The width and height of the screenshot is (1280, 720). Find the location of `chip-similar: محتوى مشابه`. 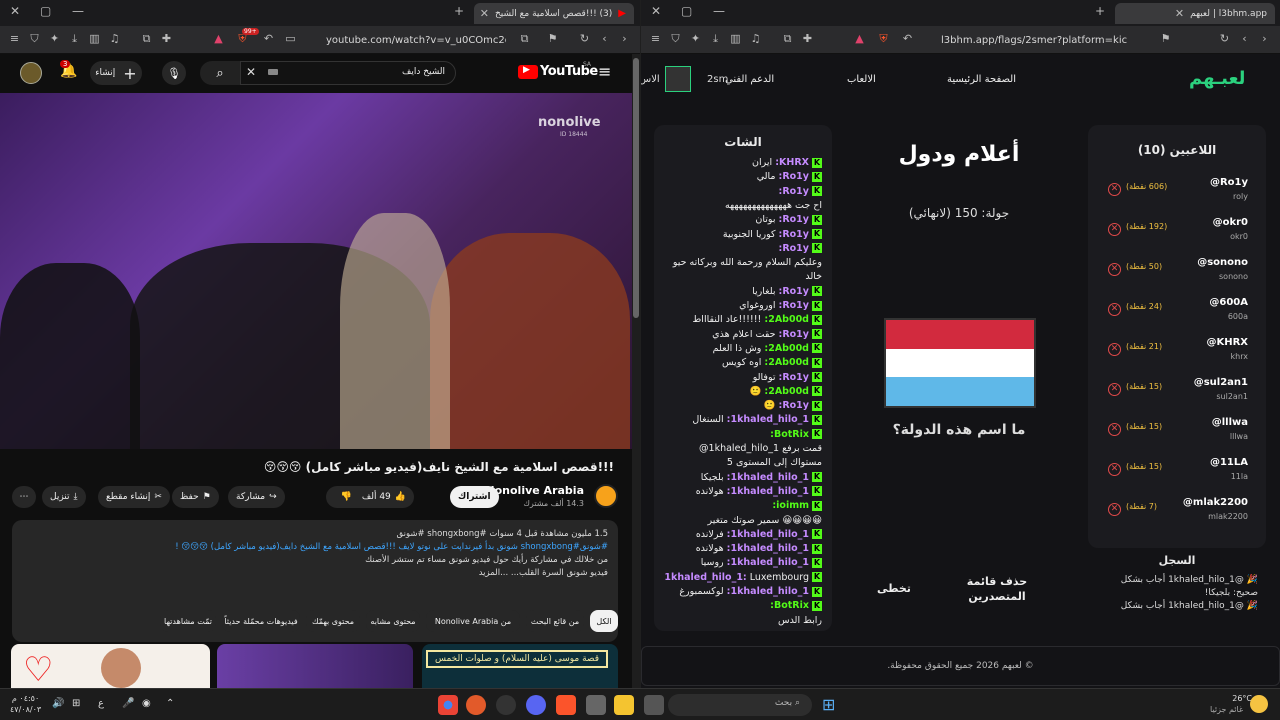

chip-similar: محتوى مشابه is located at coordinates (393, 621).